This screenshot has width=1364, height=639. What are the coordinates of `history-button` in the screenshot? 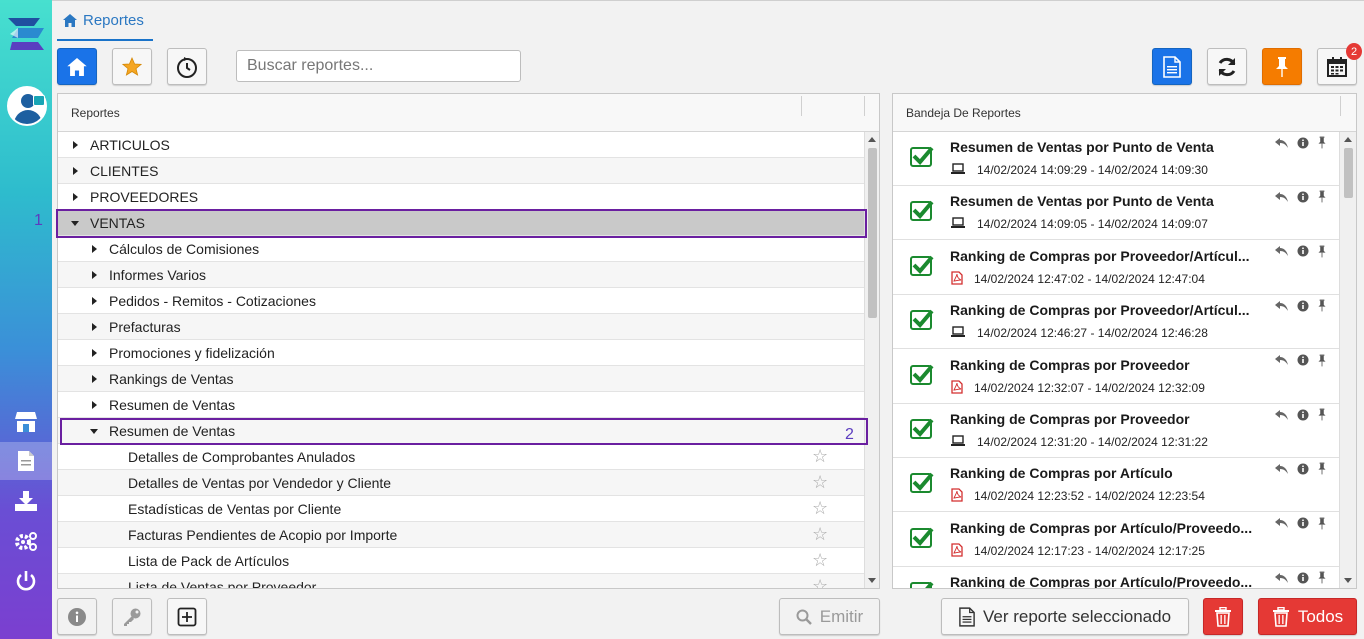 It's located at (187, 66).